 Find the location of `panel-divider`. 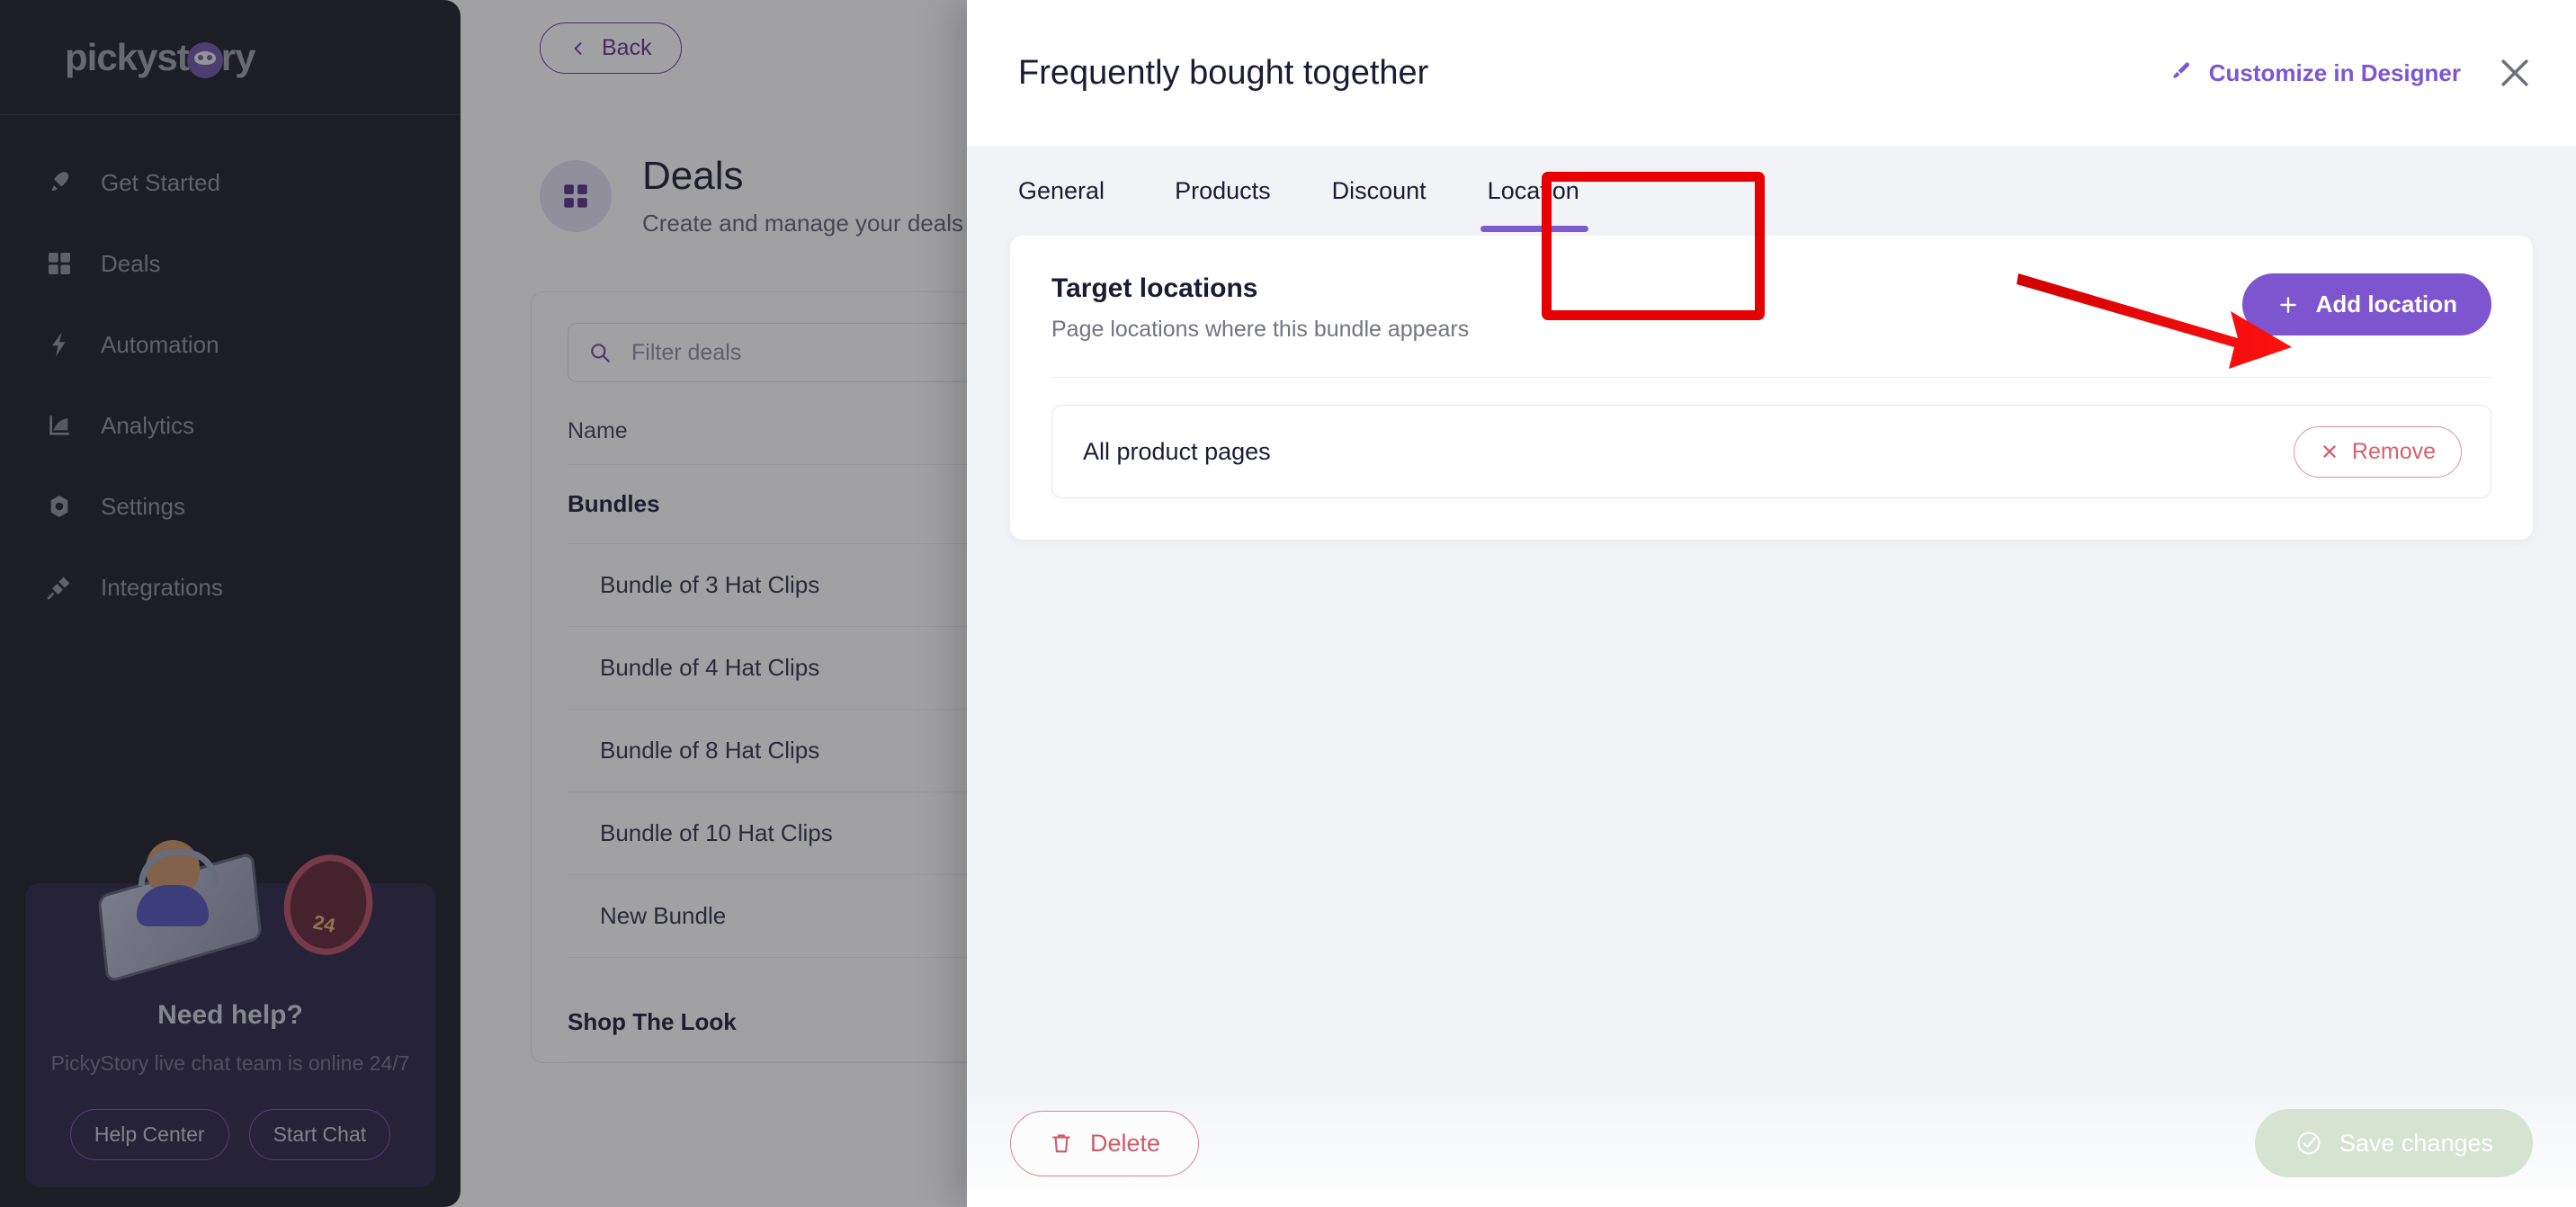

panel-divider is located at coordinates (1771, 377).